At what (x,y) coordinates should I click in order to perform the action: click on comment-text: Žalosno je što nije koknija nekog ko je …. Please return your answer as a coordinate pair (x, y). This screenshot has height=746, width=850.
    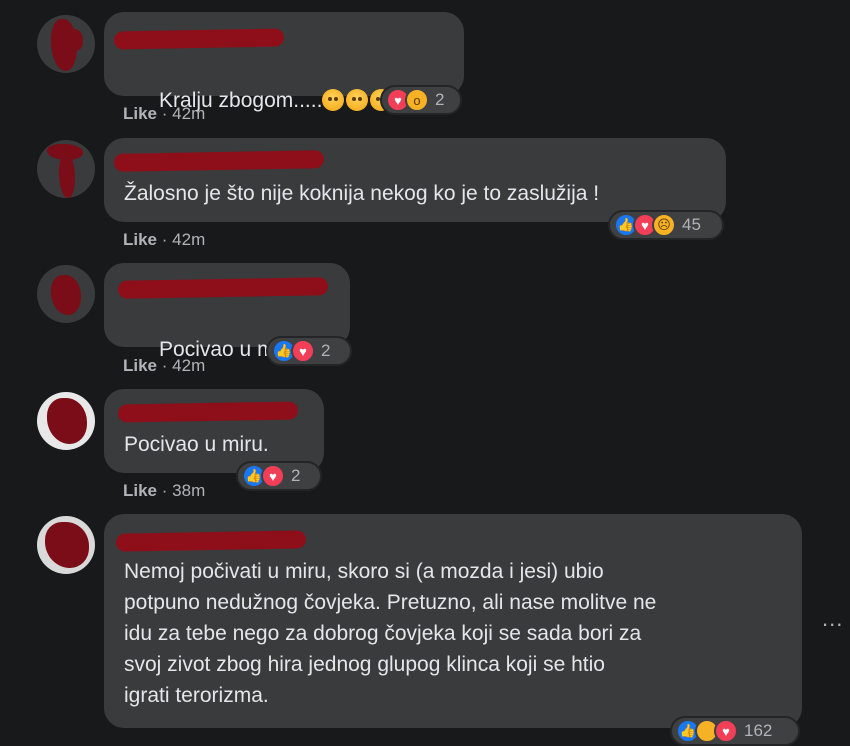
    Looking at the image, I should click on (362, 193).